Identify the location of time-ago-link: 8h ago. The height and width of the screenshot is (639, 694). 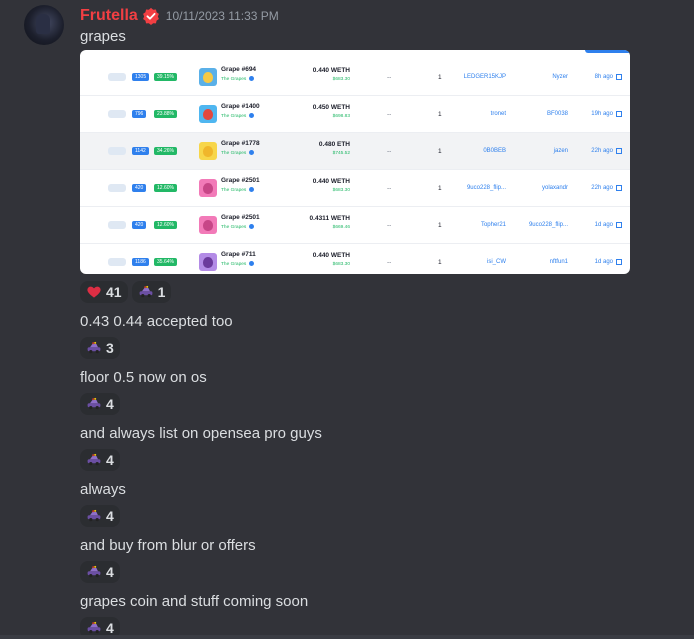
(594, 77).